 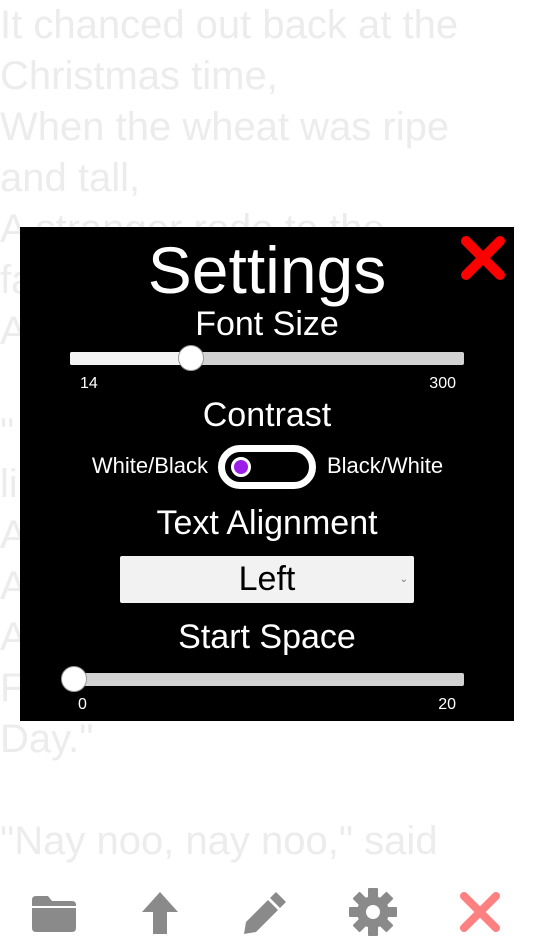 What do you see at coordinates (54, 912) in the screenshot?
I see `folder-icon` at bounding box center [54, 912].